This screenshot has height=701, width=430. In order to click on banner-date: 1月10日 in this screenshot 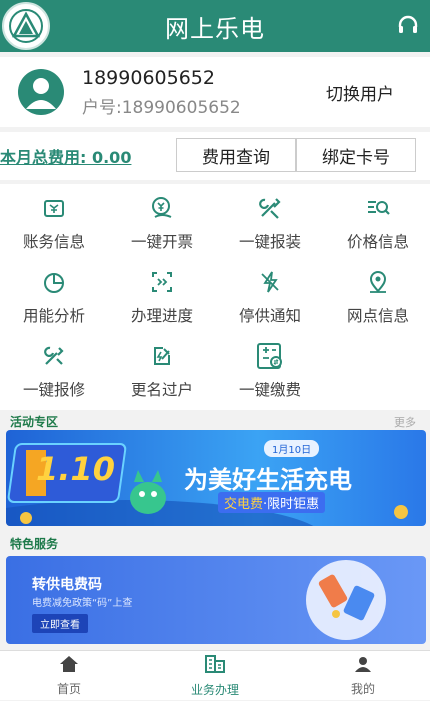, I will do `click(292, 448)`.